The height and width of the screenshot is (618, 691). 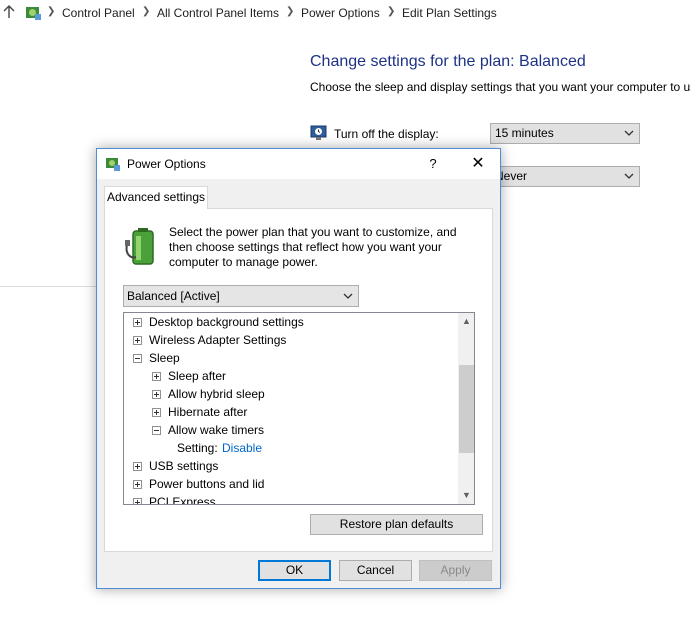 I want to click on breadcrumb-all-items: All Control Panel Items, so click(x=218, y=13).